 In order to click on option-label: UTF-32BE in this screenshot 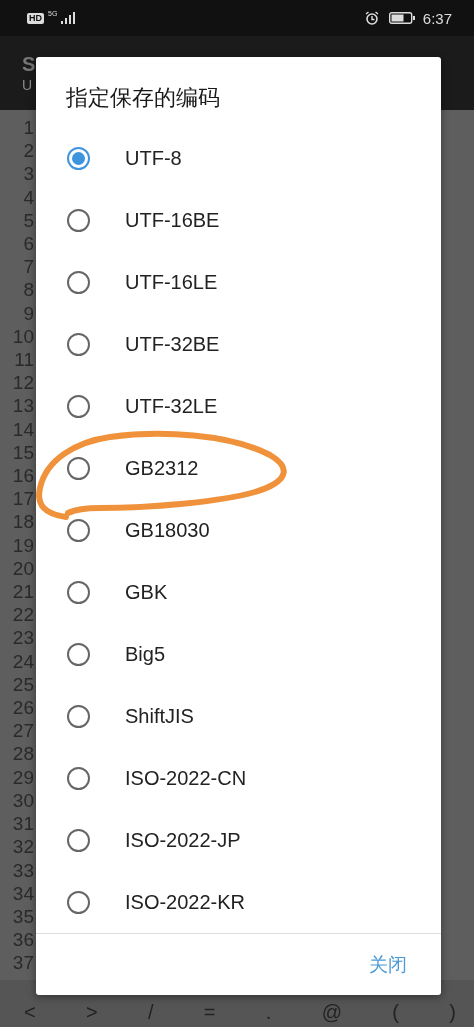, I will do `click(172, 344)`.